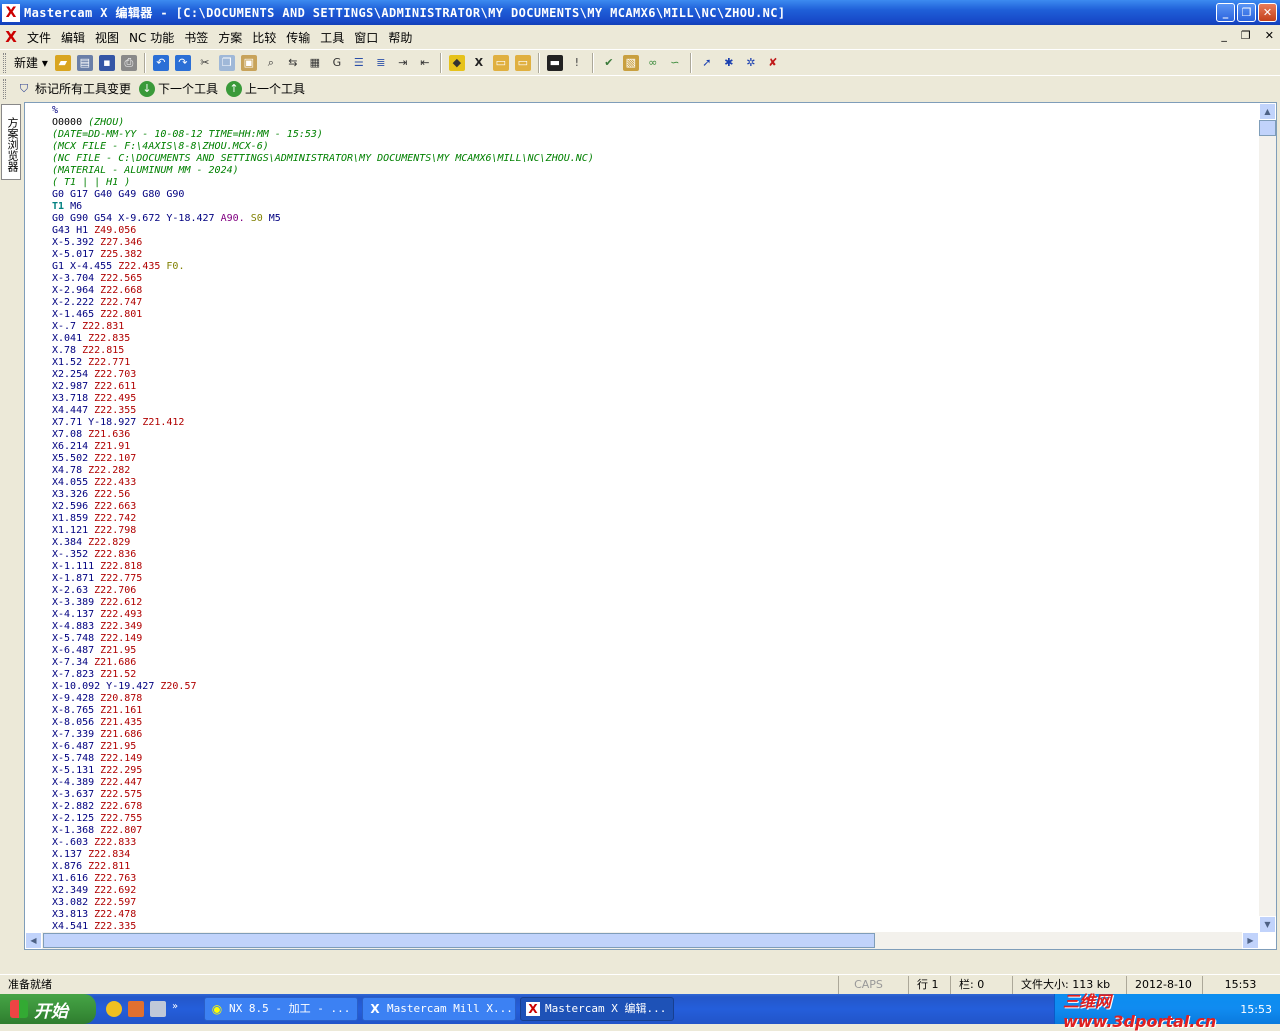  I want to click on code-line: X-.7 Z22.831, so click(652, 327).